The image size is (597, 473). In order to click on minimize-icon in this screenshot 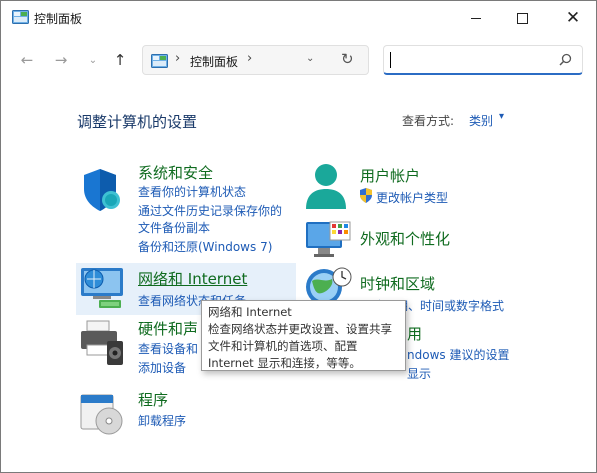, I will do `click(476, 18)`.